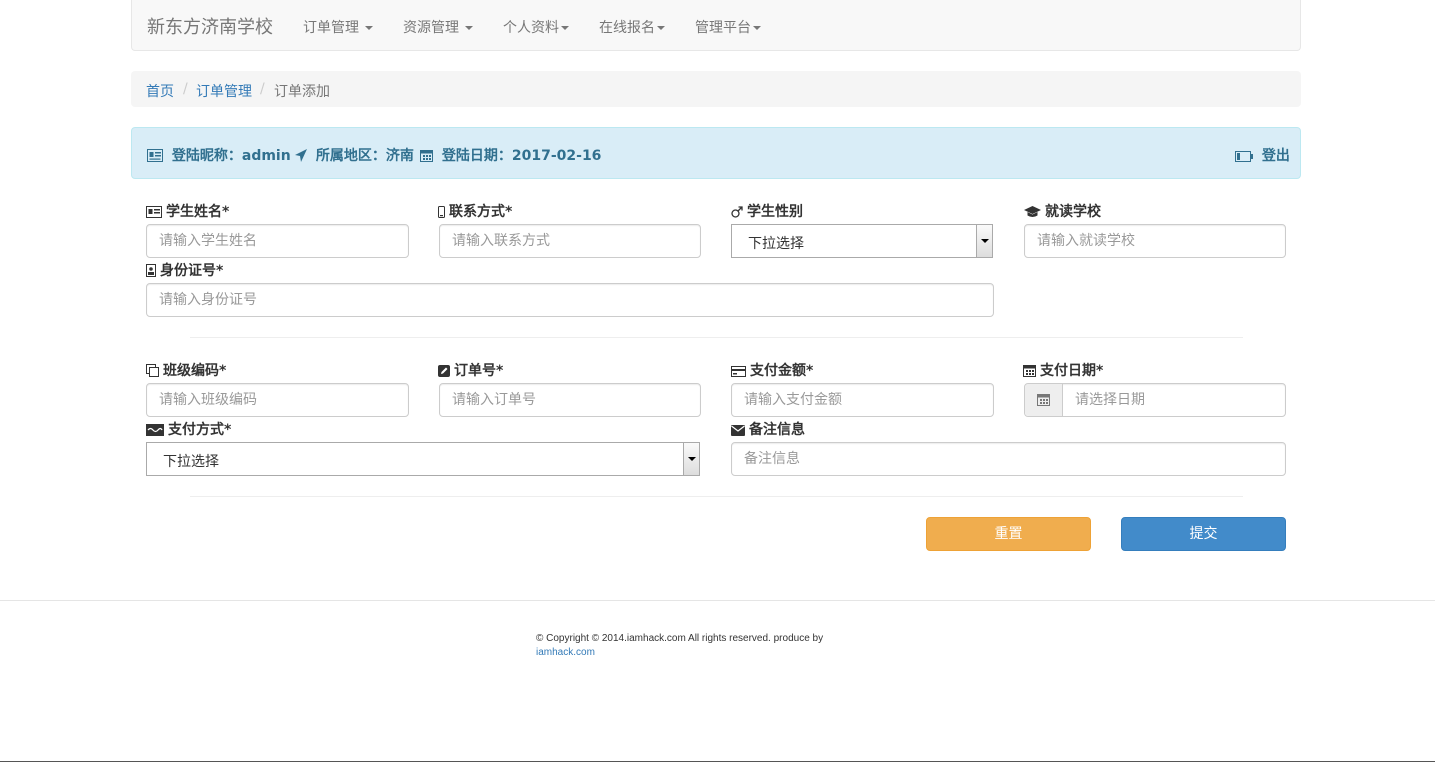 The width and height of the screenshot is (1435, 764). What do you see at coordinates (716, 89) in the screenshot?
I see `breadcrumb: 首页 / 订单管理 / 订单添加` at bounding box center [716, 89].